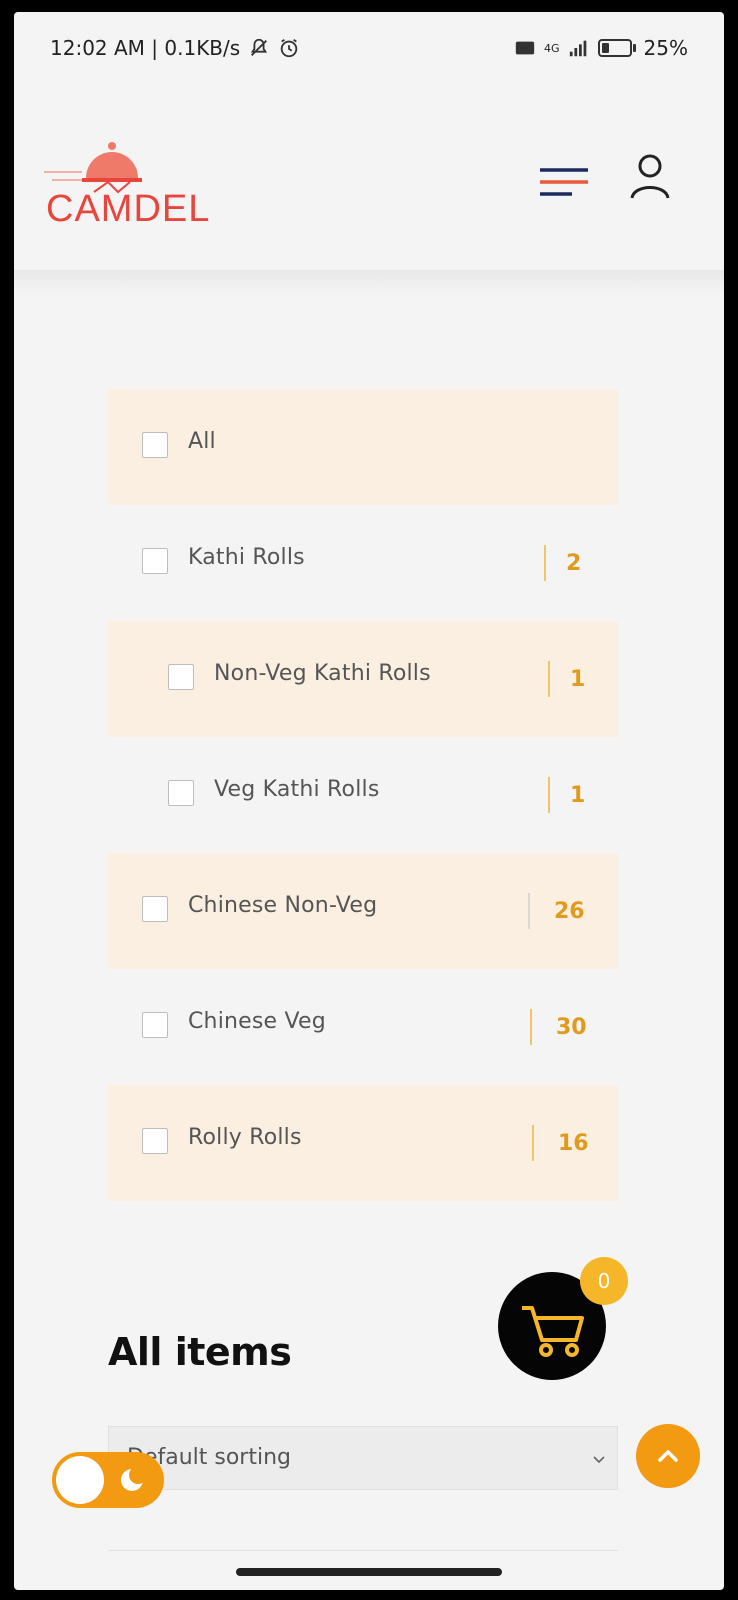  What do you see at coordinates (552, 48) in the screenshot?
I see `network-type: 4G` at bounding box center [552, 48].